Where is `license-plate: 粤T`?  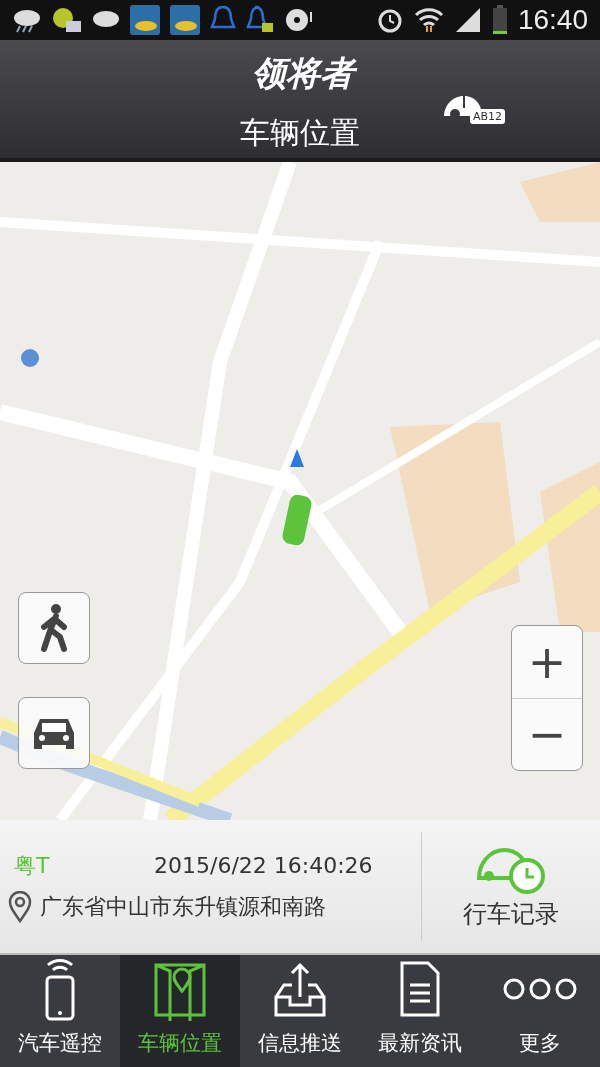 license-plate: 粤T is located at coordinates (32, 865).